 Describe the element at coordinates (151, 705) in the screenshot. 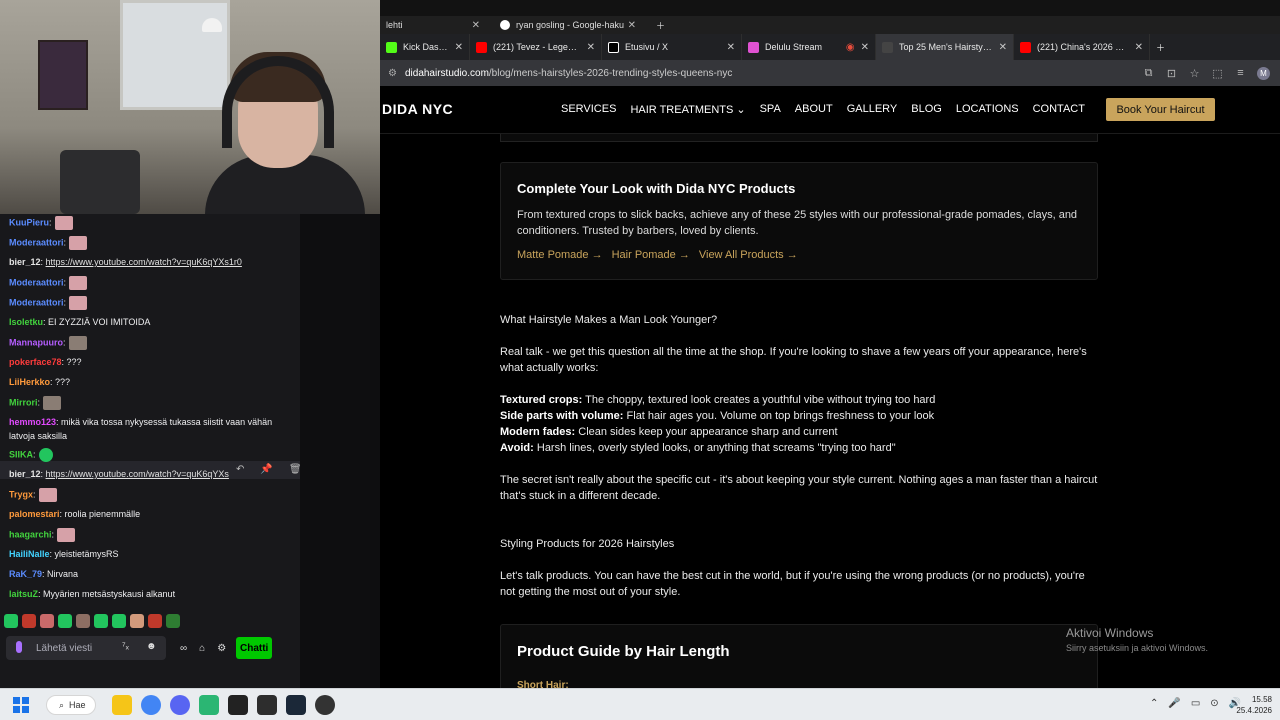

I see `chrome-icon` at that location.